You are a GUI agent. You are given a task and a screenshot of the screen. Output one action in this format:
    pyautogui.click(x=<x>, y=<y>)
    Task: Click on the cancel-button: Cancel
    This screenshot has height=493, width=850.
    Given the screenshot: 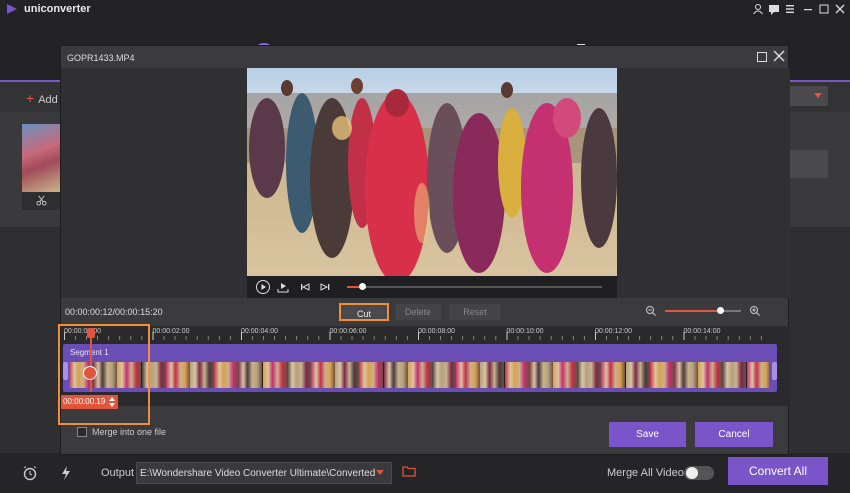 What is the action you would take?
    pyautogui.click(x=734, y=434)
    